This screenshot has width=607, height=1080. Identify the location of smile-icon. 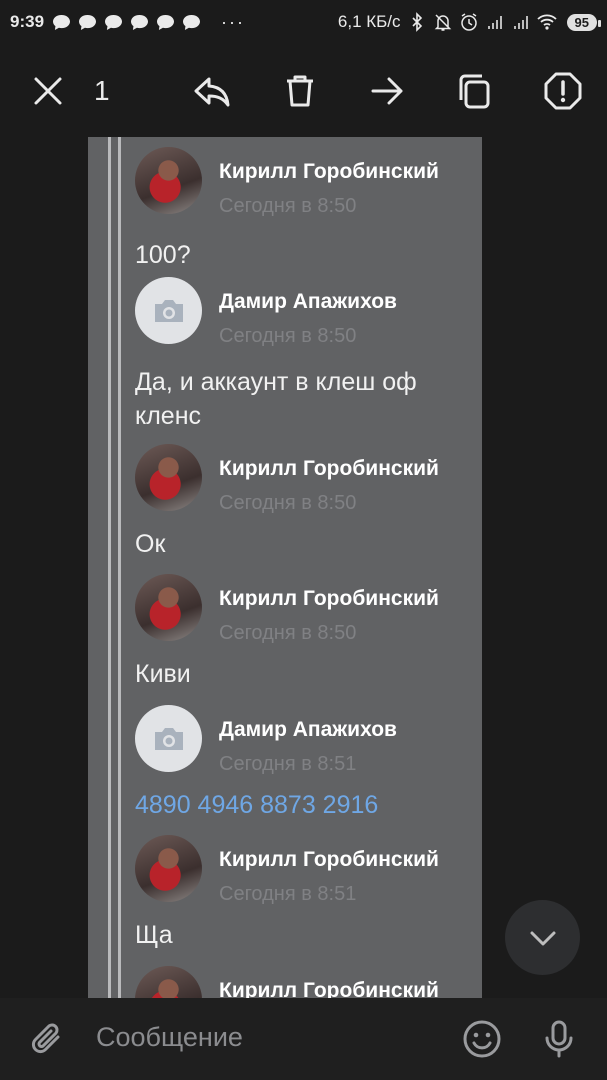
(482, 1039).